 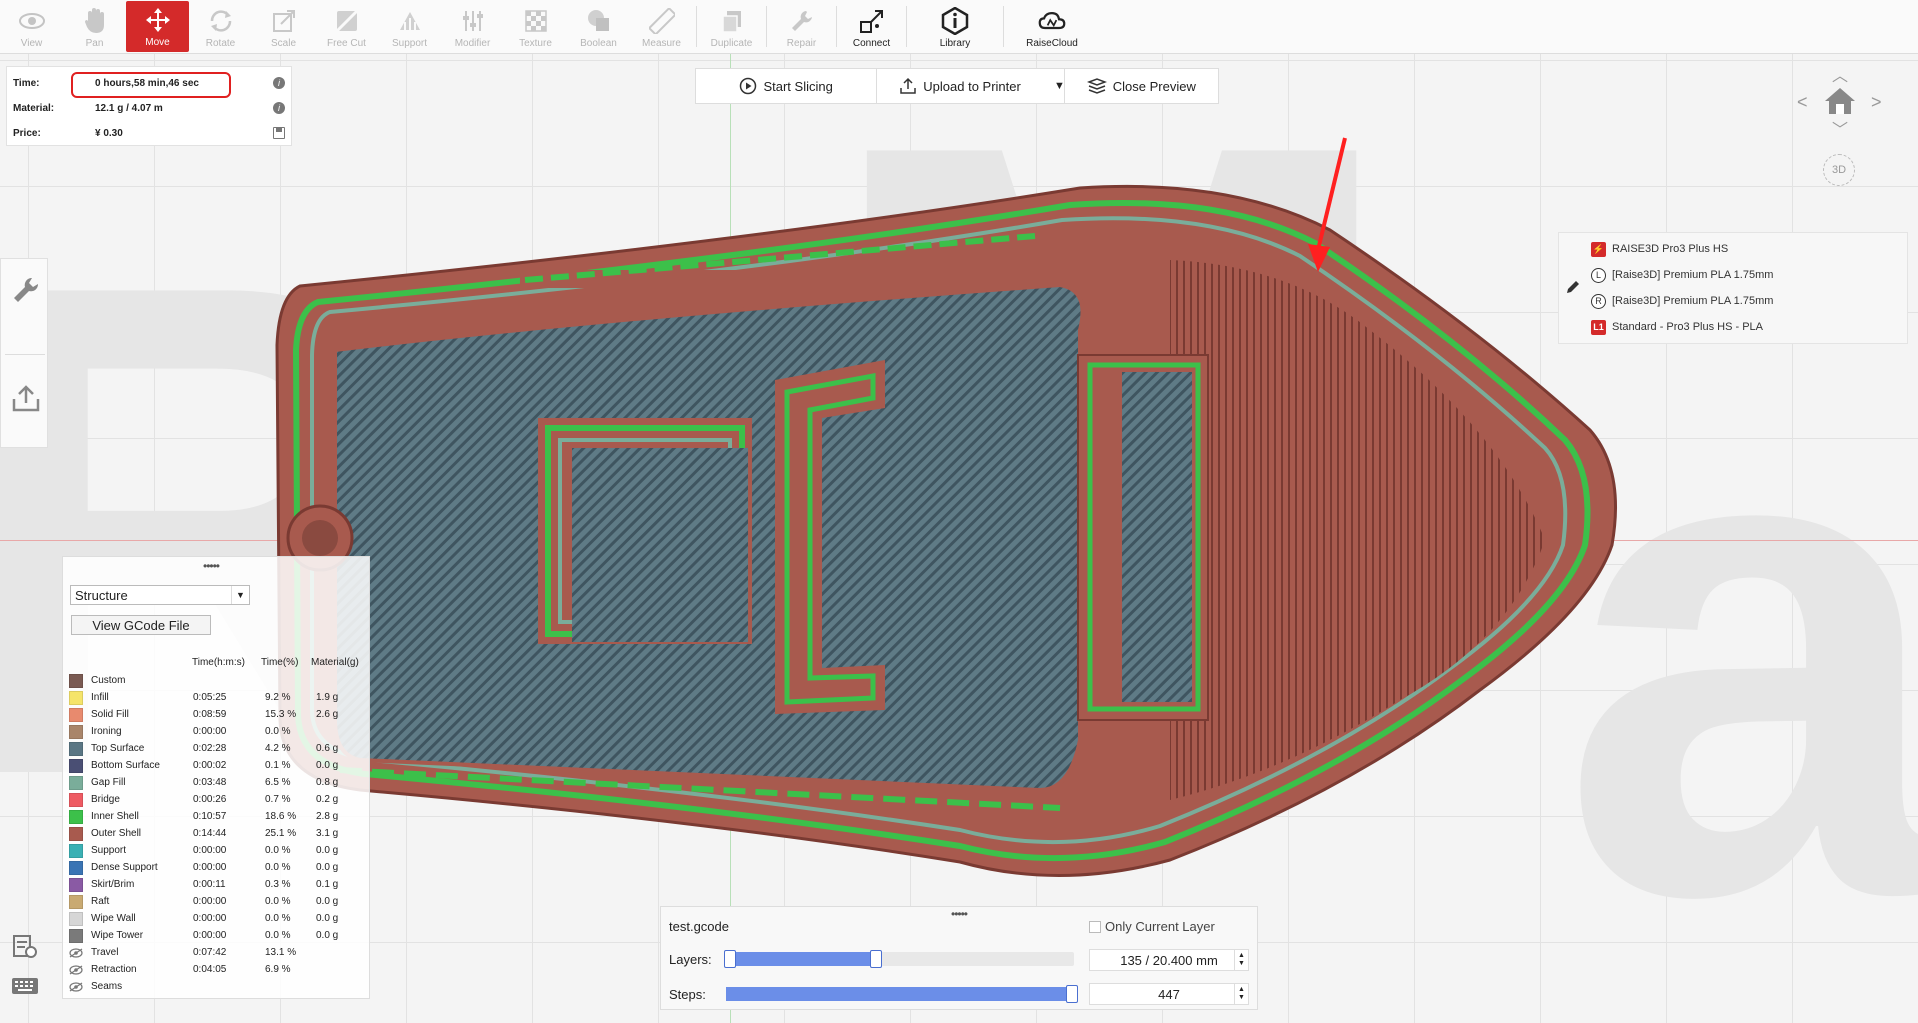 What do you see at coordinates (1573, 288) in the screenshot?
I see `edit-pencil-icon` at bounding box center [1573, 288].